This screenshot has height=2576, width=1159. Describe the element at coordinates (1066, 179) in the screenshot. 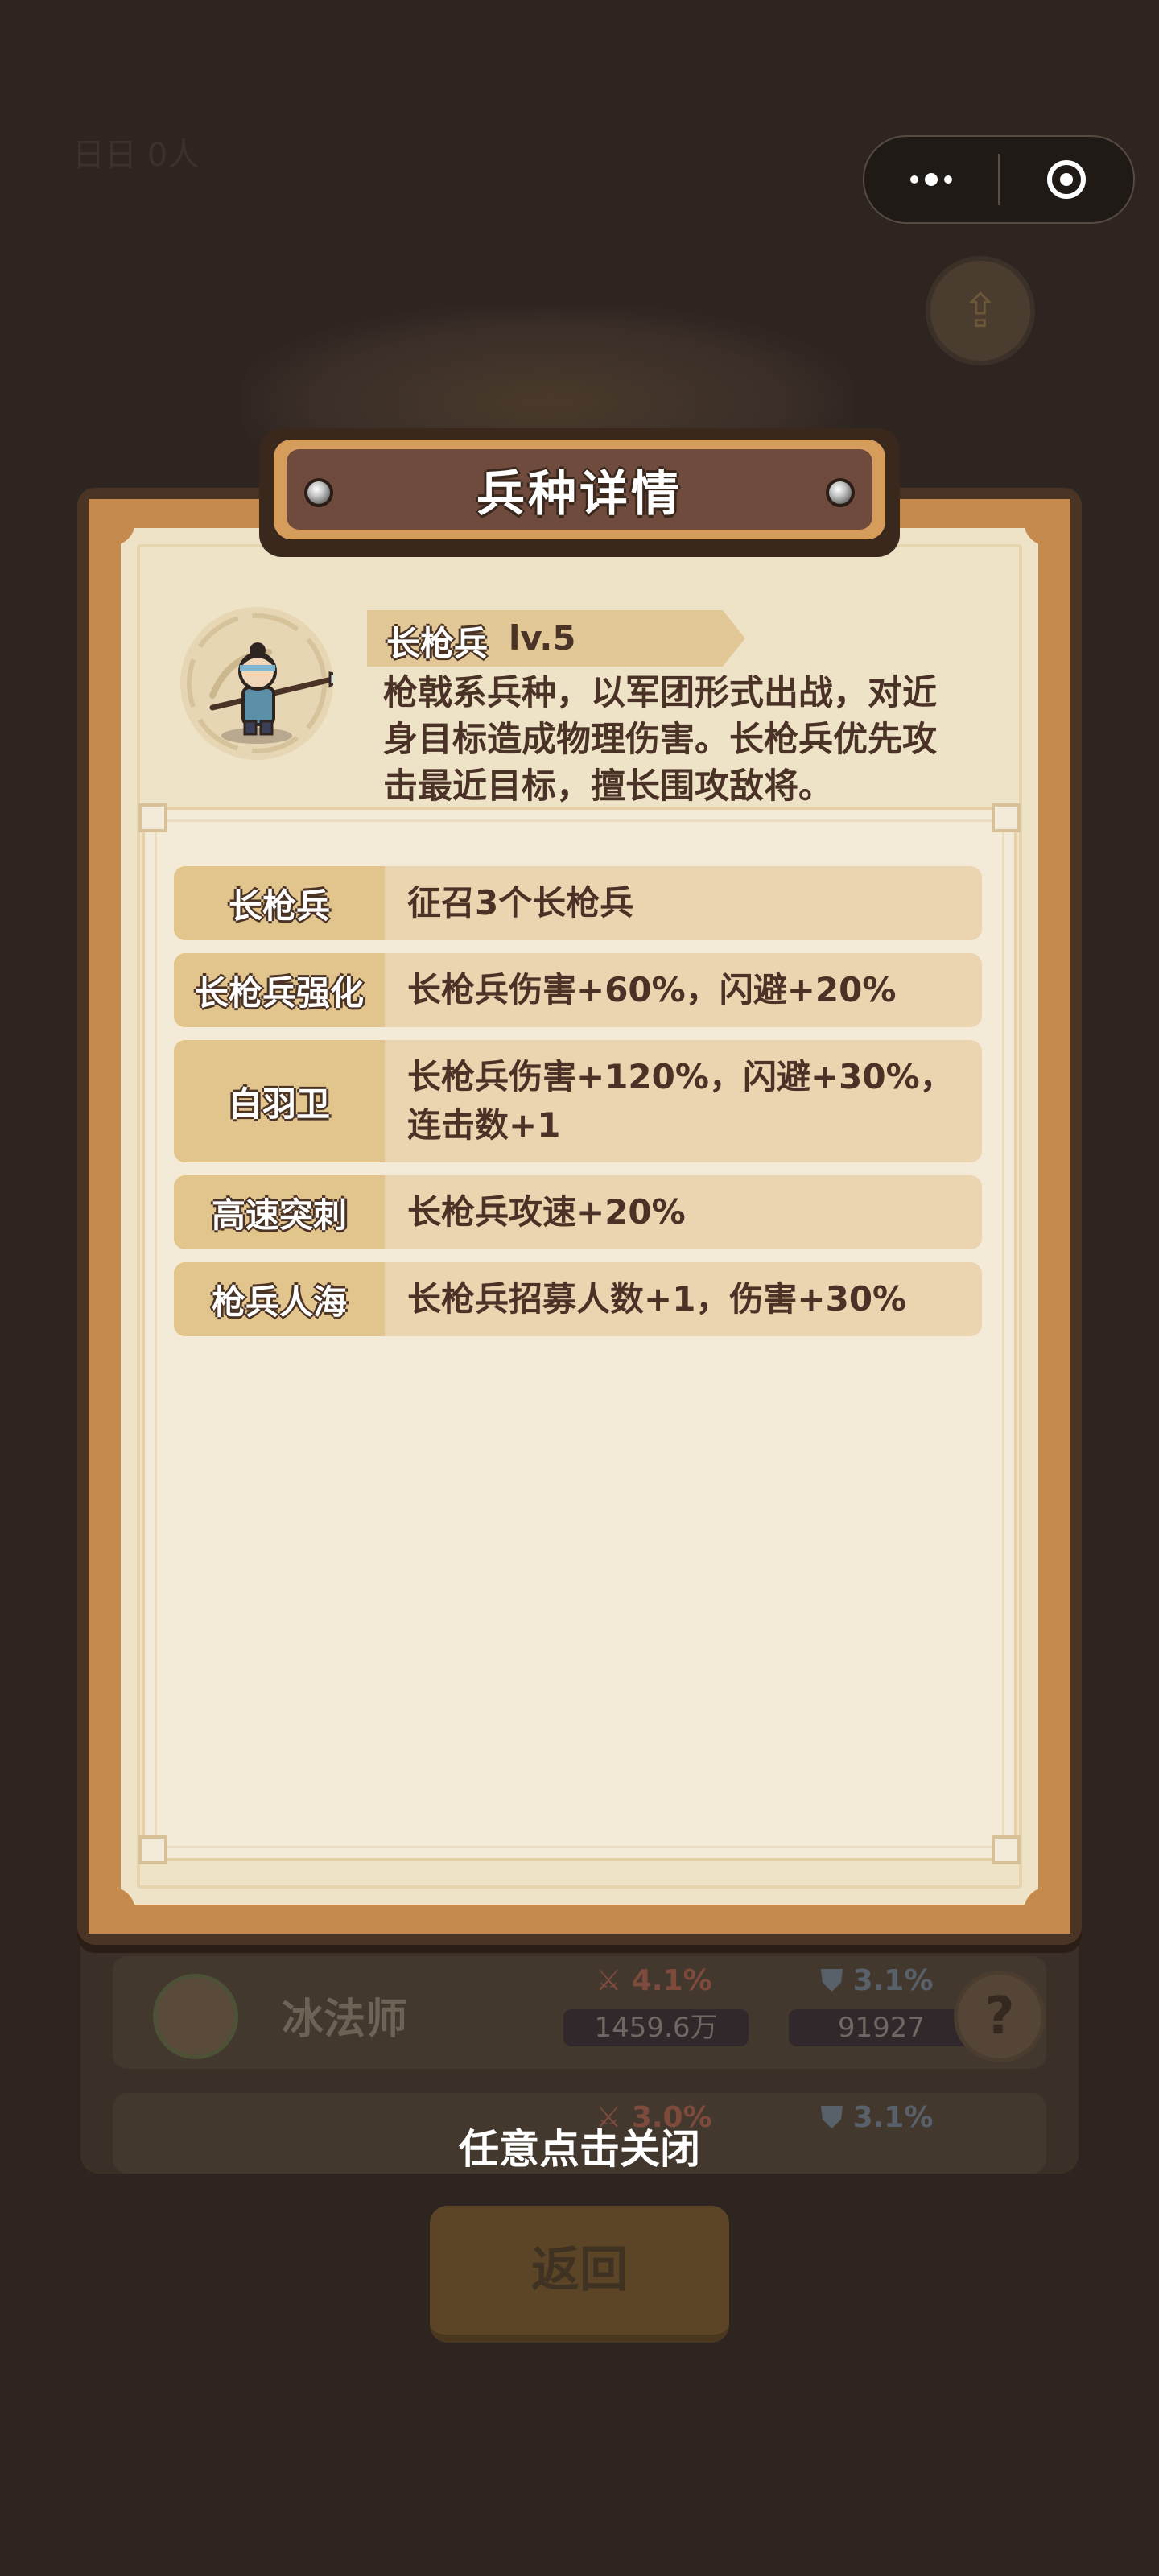

I see `target-close-icon` at that location.